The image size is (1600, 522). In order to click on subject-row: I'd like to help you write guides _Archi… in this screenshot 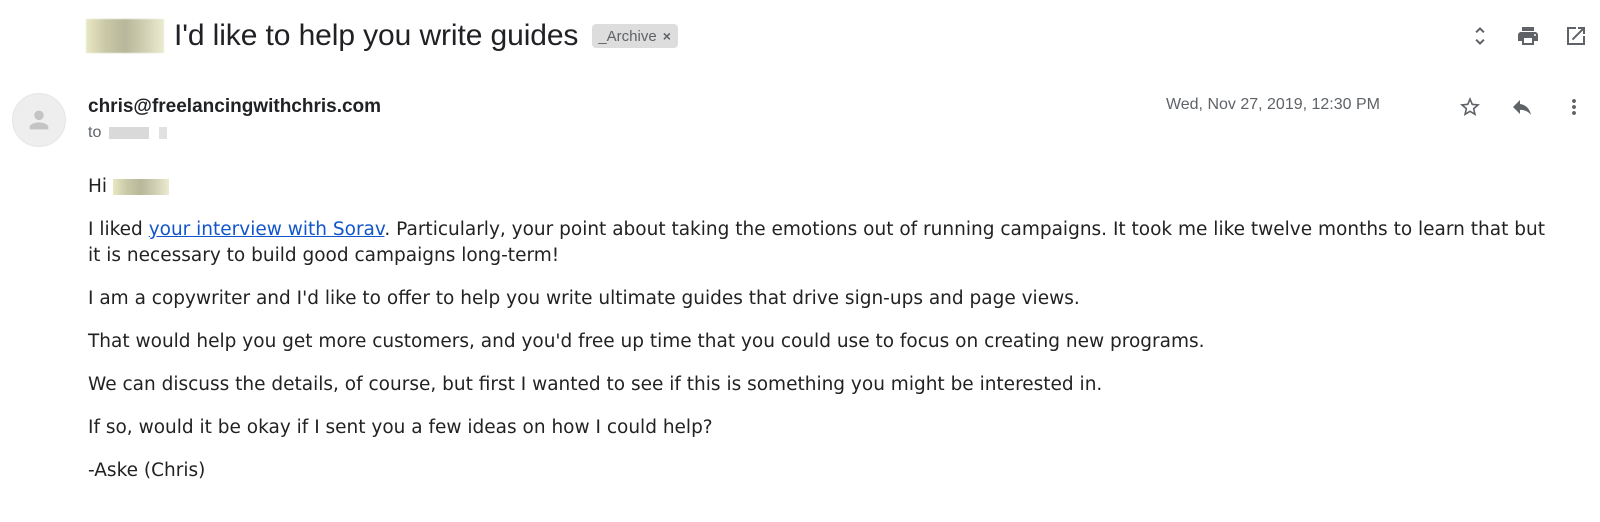, I will do `click(382, 36)`.